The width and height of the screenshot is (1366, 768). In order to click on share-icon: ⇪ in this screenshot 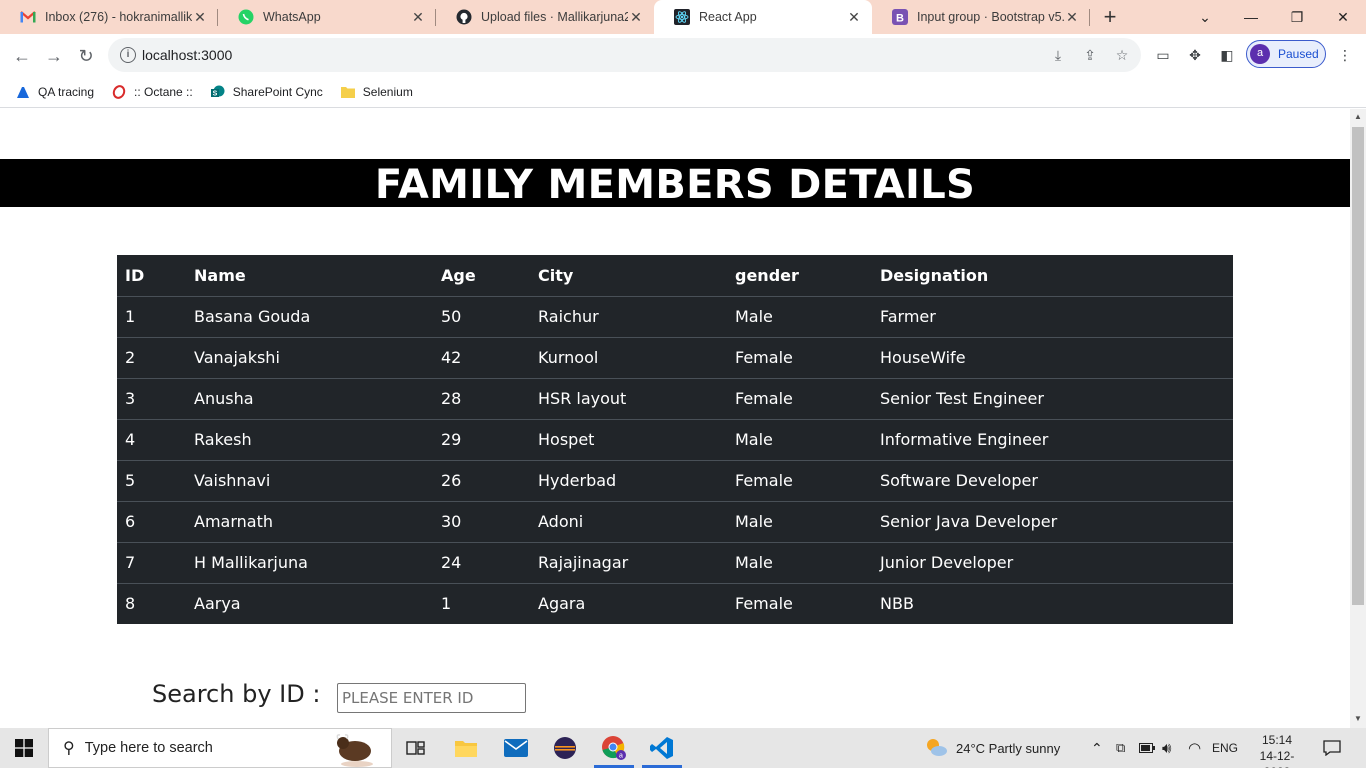, I will do `click(1090, 55)`.